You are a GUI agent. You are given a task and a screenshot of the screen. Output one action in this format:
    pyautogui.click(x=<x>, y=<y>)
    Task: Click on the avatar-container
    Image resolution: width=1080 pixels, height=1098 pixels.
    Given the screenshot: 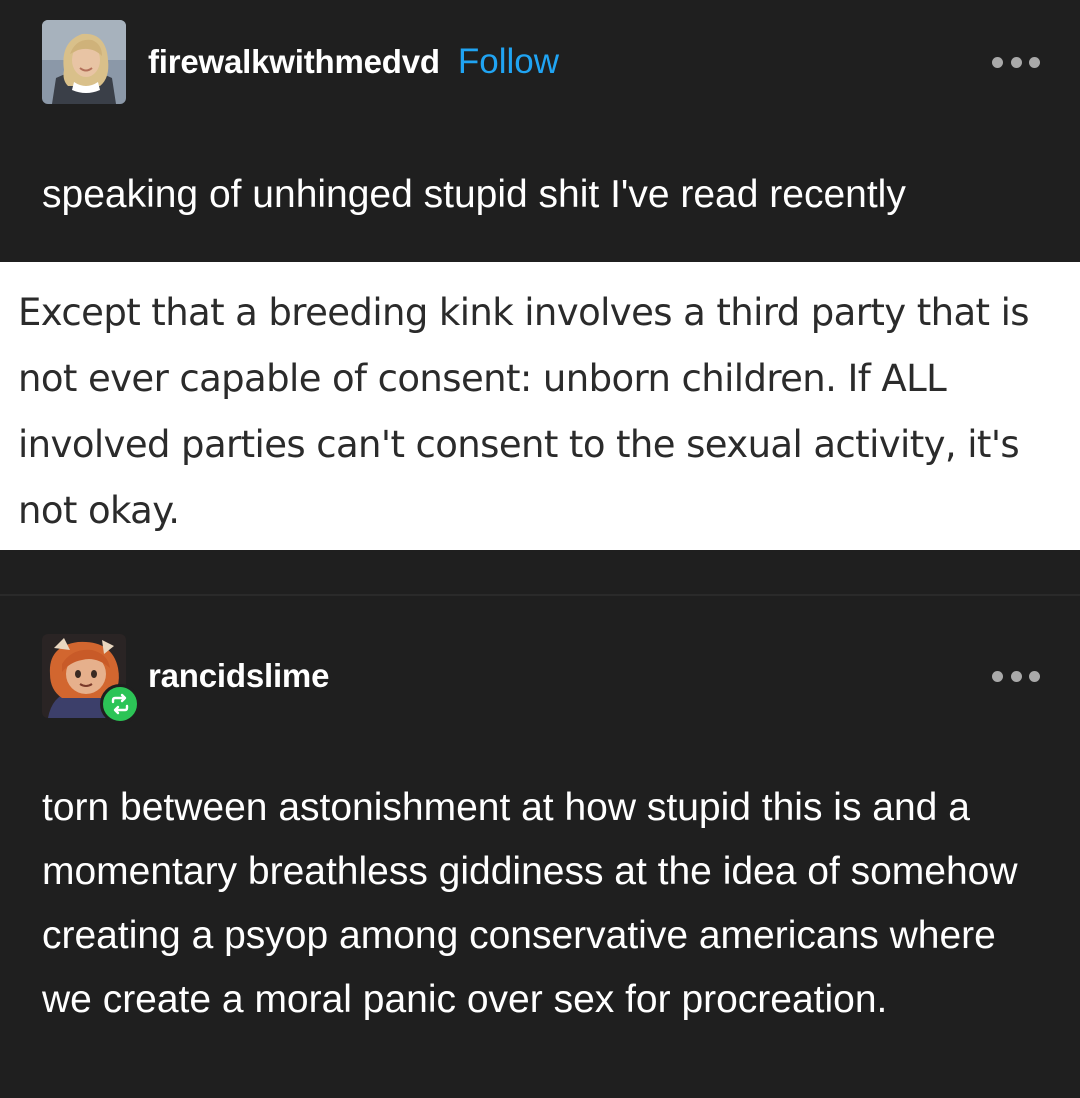 What is the action you would take?
    pyautogui.click(x=91, y=679)
    